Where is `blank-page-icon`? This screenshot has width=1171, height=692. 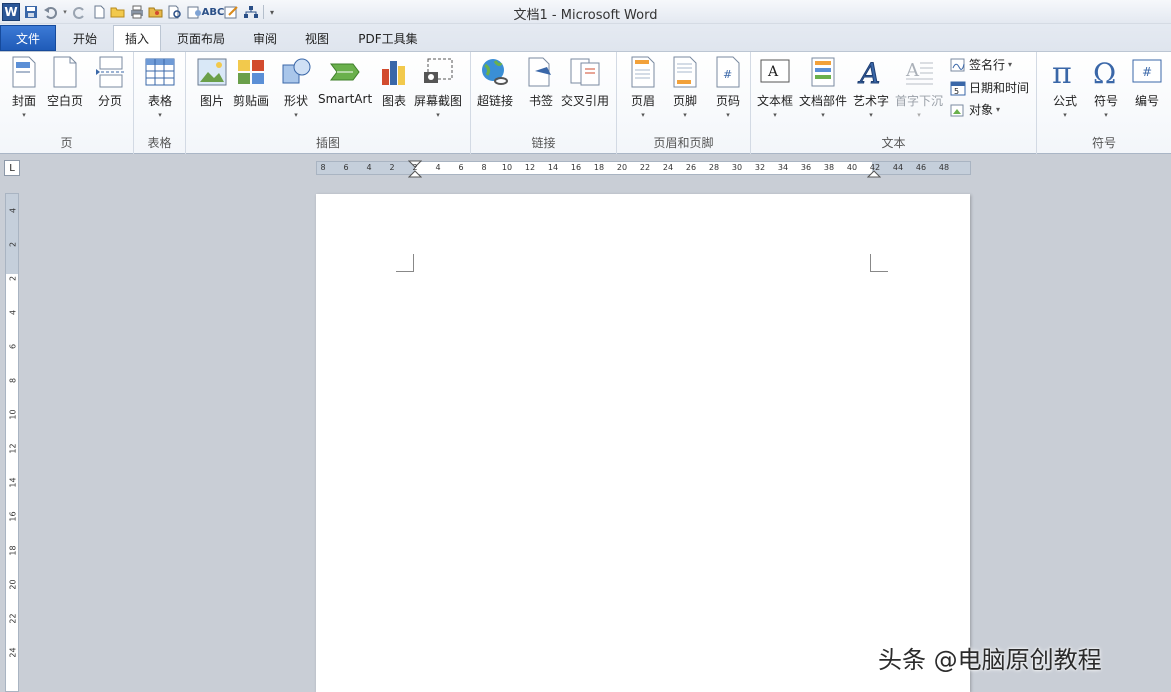
blank-page-icon is located at coordinates (65, 72).